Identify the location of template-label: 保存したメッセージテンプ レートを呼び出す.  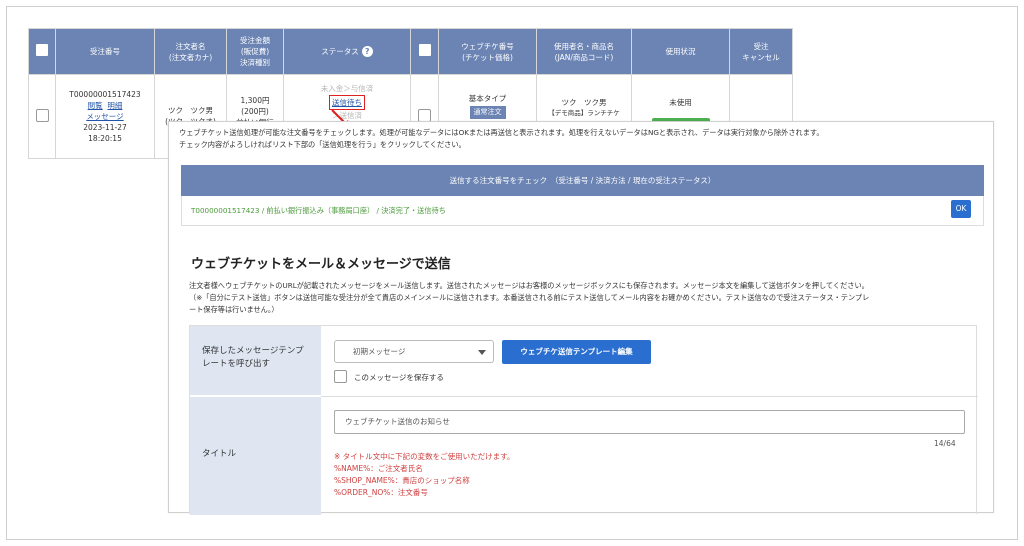
(255, 361).